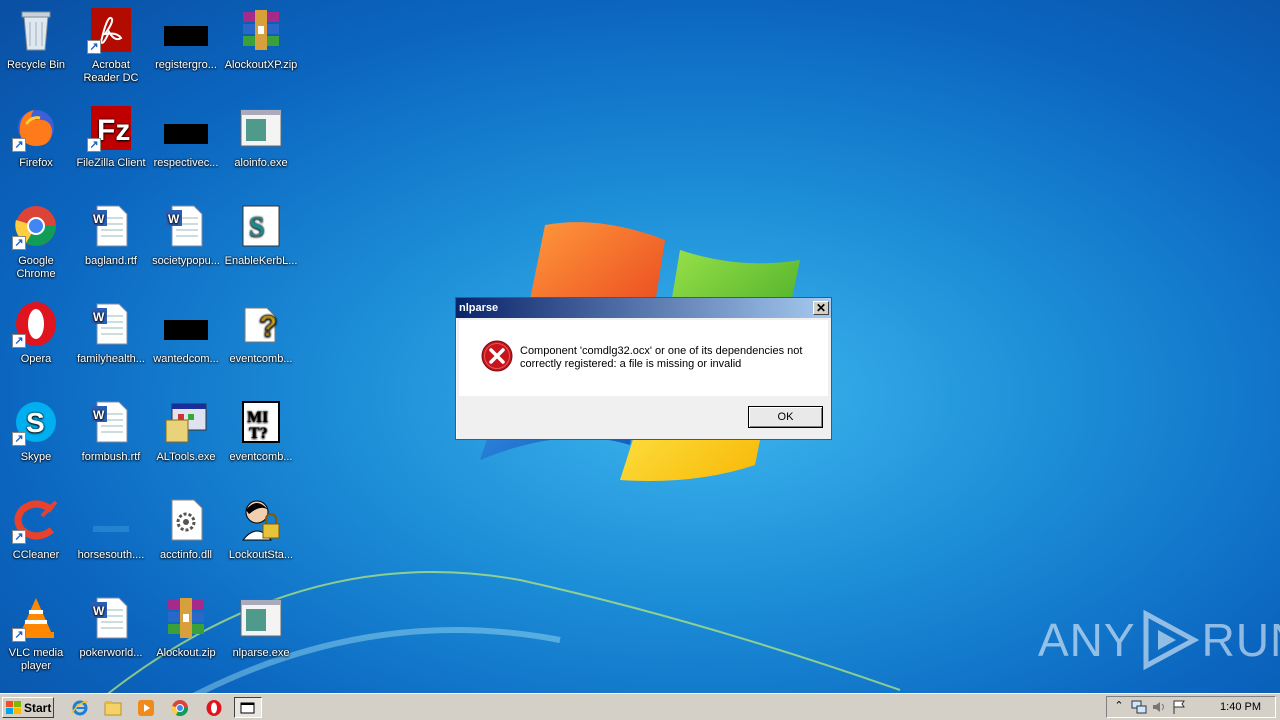 The width and height of the screenshot is (1280, 720). Describe the element at coordinates (261, 65) in the screenshot. I see `desktop-icon-label: AlockoutXP.zip` at that location.